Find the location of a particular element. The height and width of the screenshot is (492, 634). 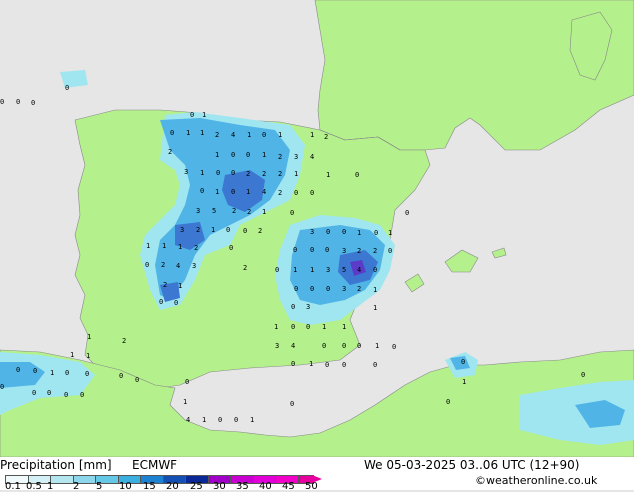

legend-swatch is located at coordinates (62, 479).